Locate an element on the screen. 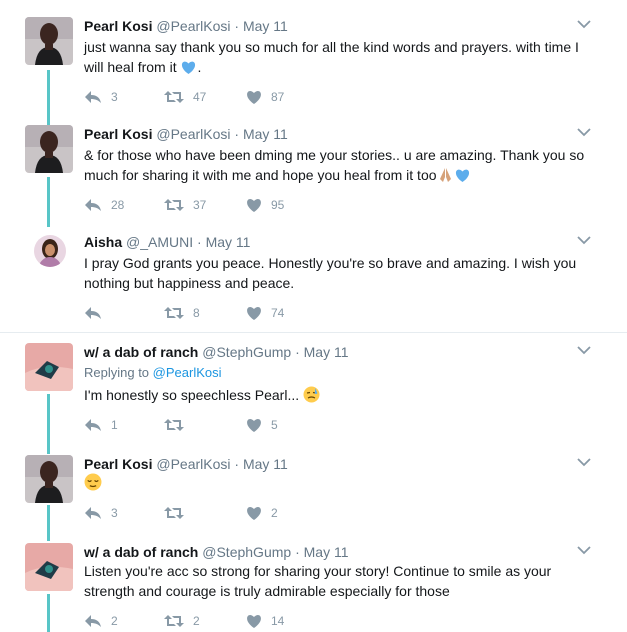  like-button: 2 is located at coordinates (262, 513).